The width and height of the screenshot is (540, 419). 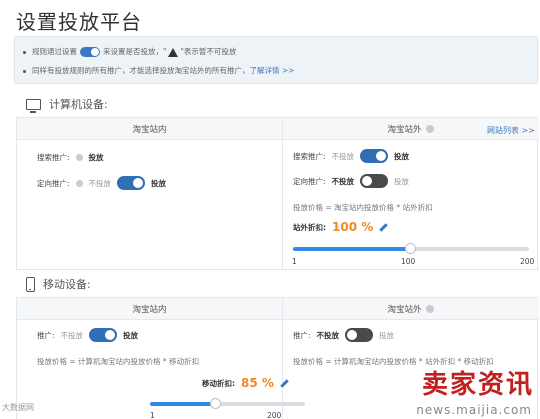 What do you see at coordinates (103, 335) in the screenshot?
I see `mobile-inside-promo-toggle` at bounding box center [103, 335].